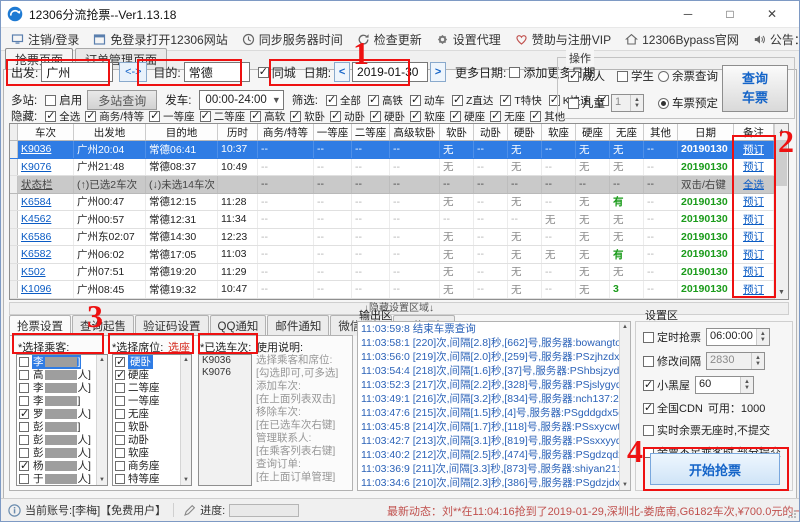 The image size is (800, 522). What do you see at coordinates (627, 103) in the screenshot?
I see `child-count-stepper: 1 ▲ ▼` at bounding box center [627, 103].